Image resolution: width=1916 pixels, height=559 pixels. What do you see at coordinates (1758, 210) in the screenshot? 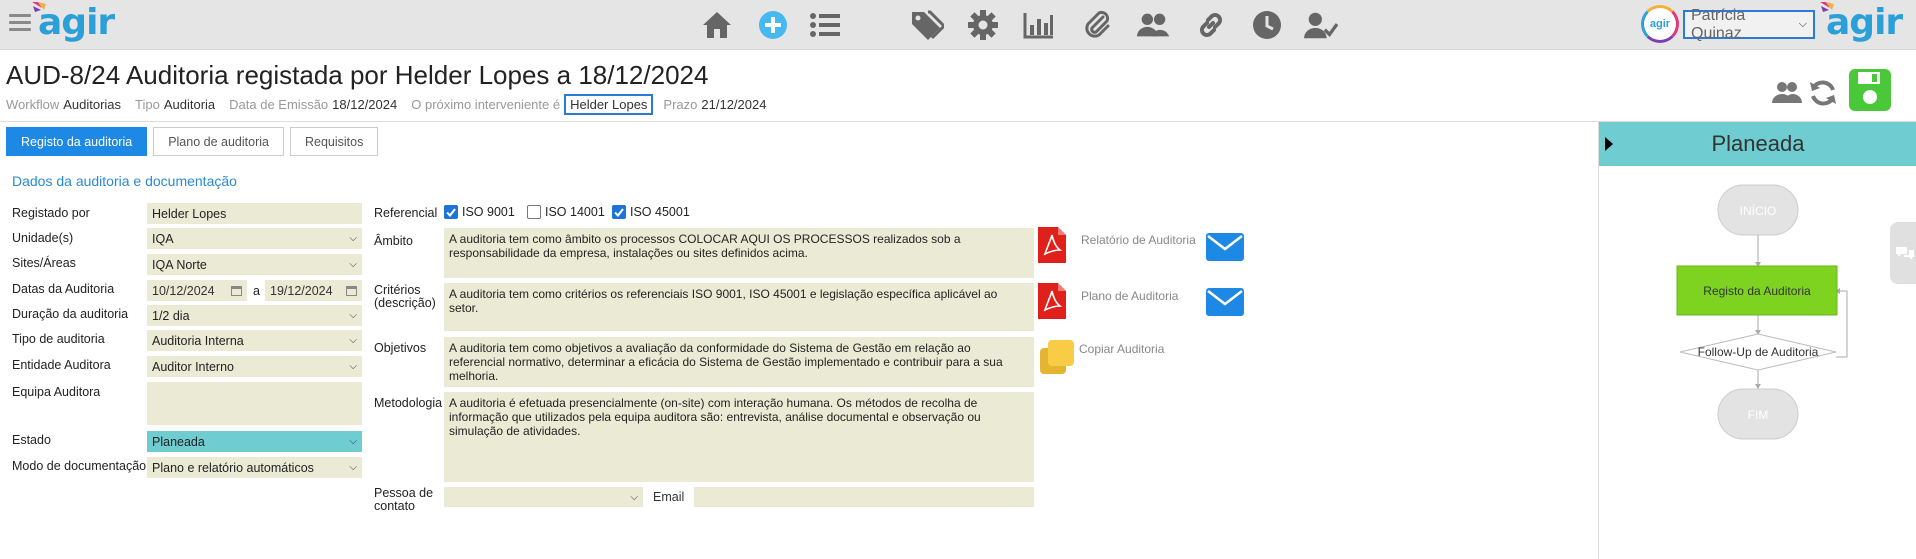
I see `flow-node-inicio-label: INÍCIO` at bounding box center [1758, 210].